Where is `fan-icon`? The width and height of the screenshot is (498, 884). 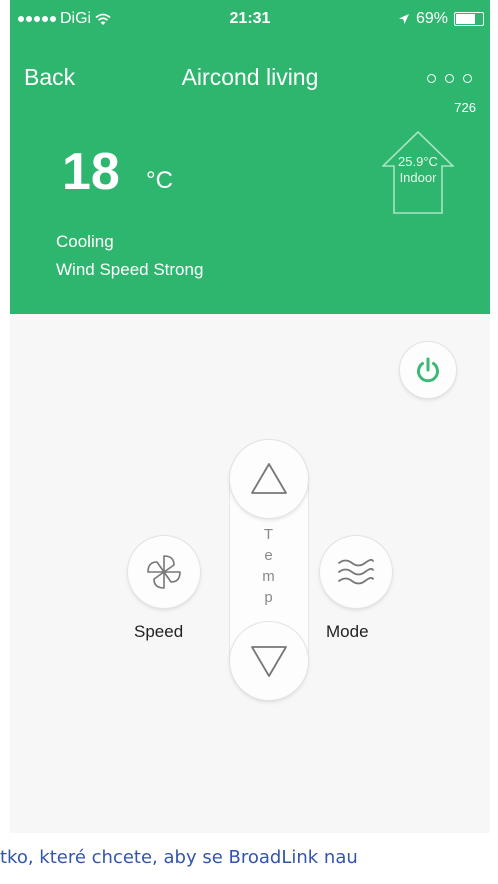
fan-icon is located at coordinates (164, 572).